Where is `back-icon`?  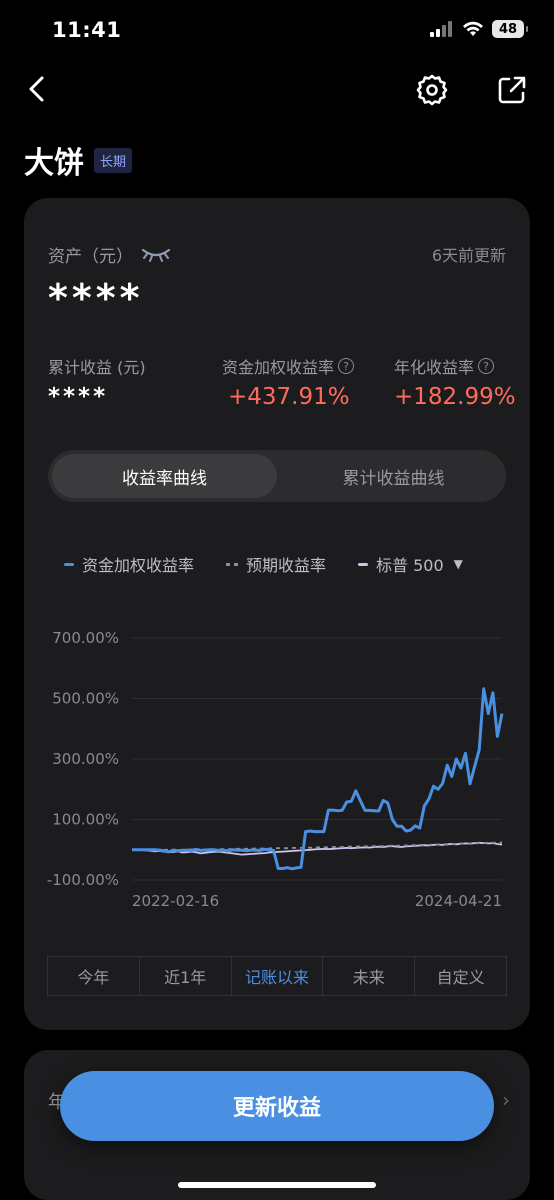
back-icon is located at coordinates (37, 89).